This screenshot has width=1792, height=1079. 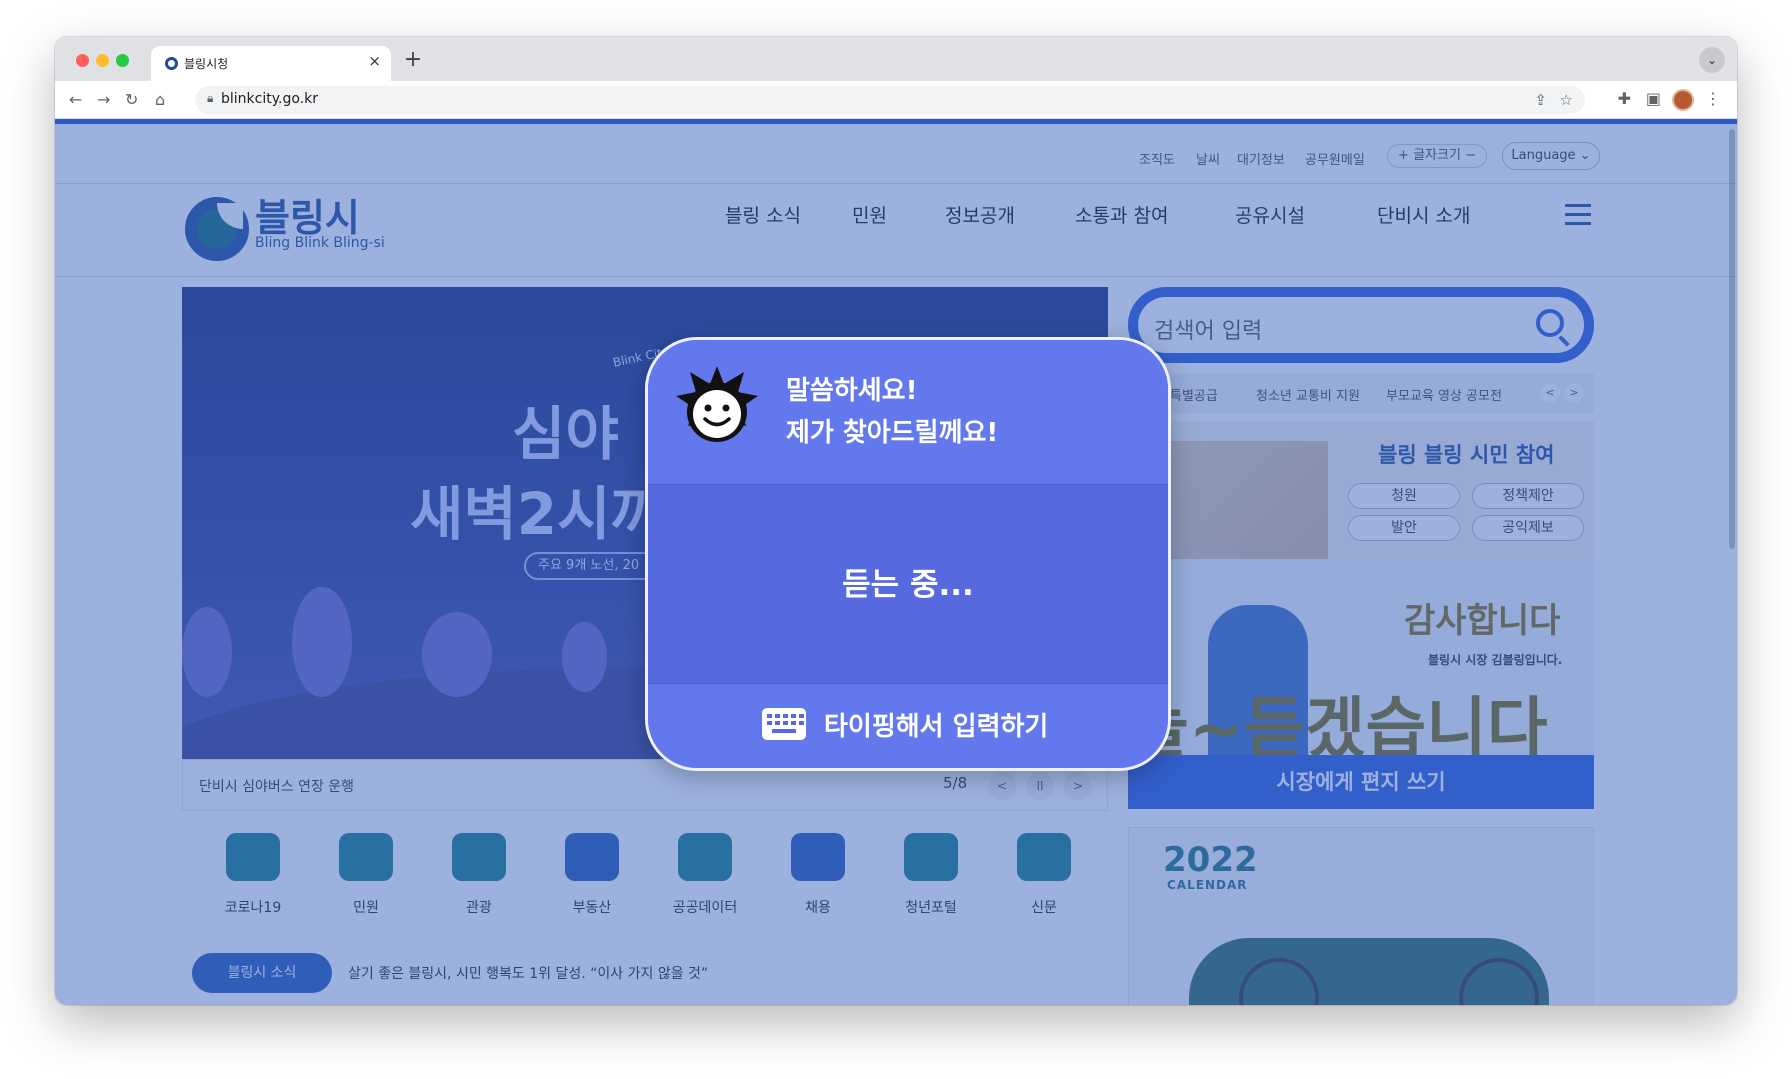 I want to click on minimize-window-button, so click(x=102, y=60).